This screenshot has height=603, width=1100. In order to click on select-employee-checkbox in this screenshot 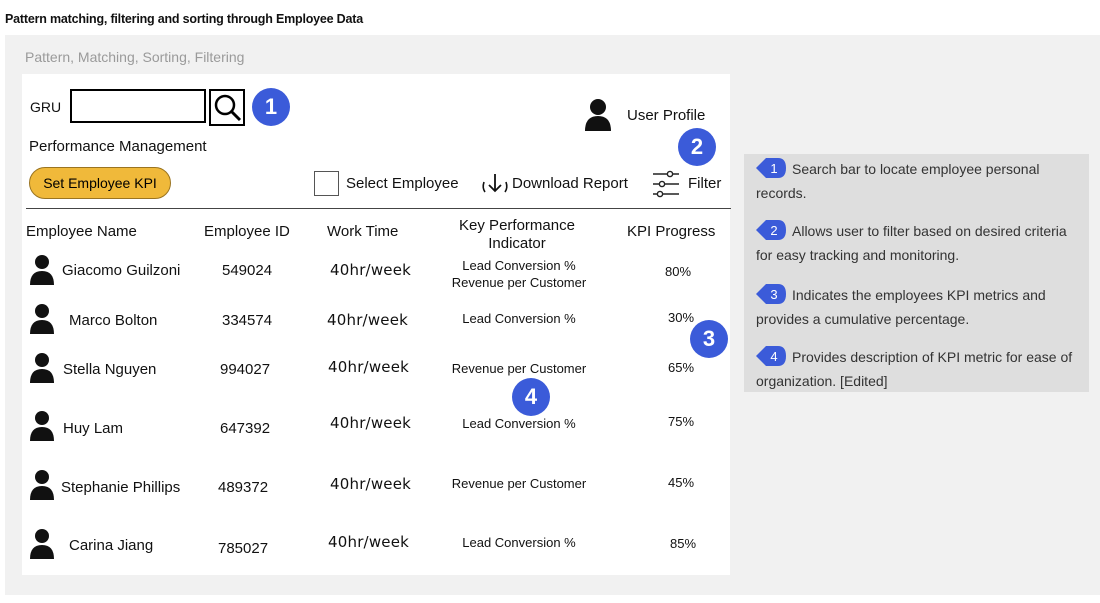, I will do `click(326, 183)`.